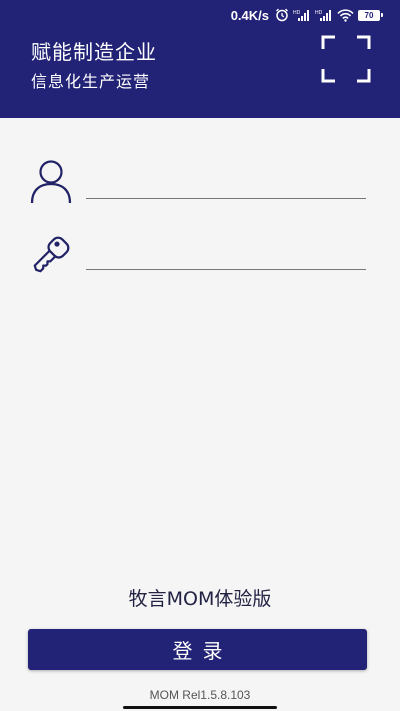 Image resolution: width=400 pixels, height=711 pixels. I want to click on header-subtitle: 信息化生产运营, so click(91, 81).